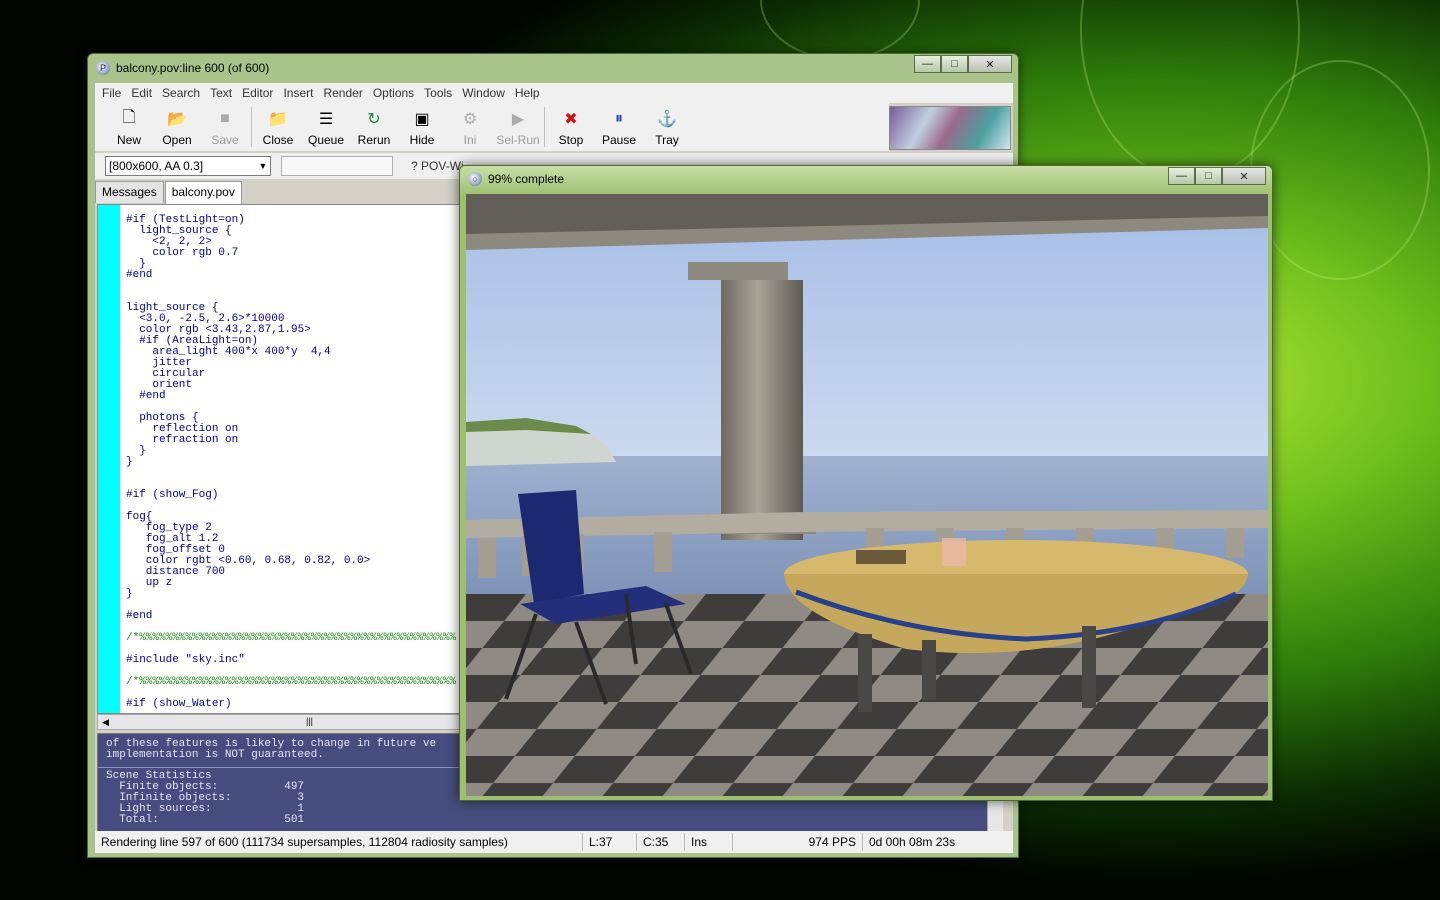 The width and height of the screenshot is (1440, 900). Describe the element at coordinates (181, 93) in the screenshot. I see `menu-search: Search` at that location.